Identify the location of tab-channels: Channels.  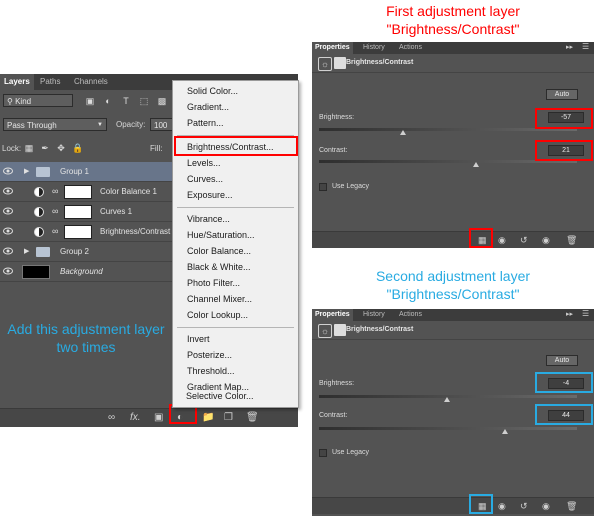
(91, 82).